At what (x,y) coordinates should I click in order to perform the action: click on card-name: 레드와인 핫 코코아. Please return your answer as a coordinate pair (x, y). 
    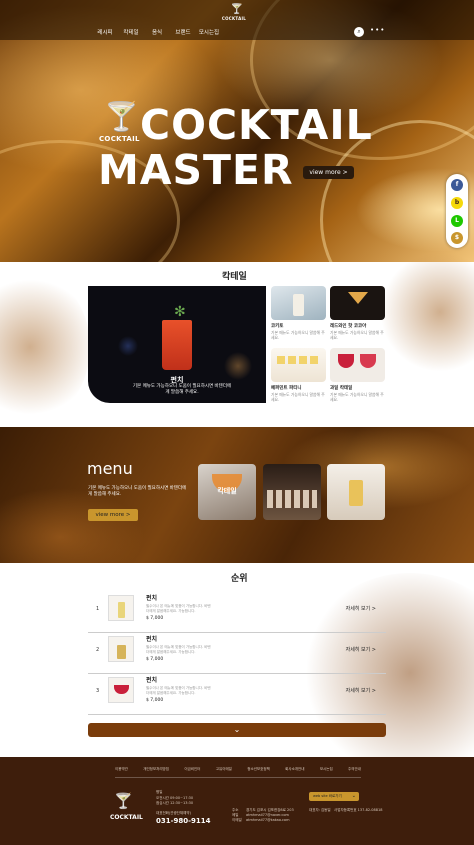
    Looking at the image, I should click on (348, 326).